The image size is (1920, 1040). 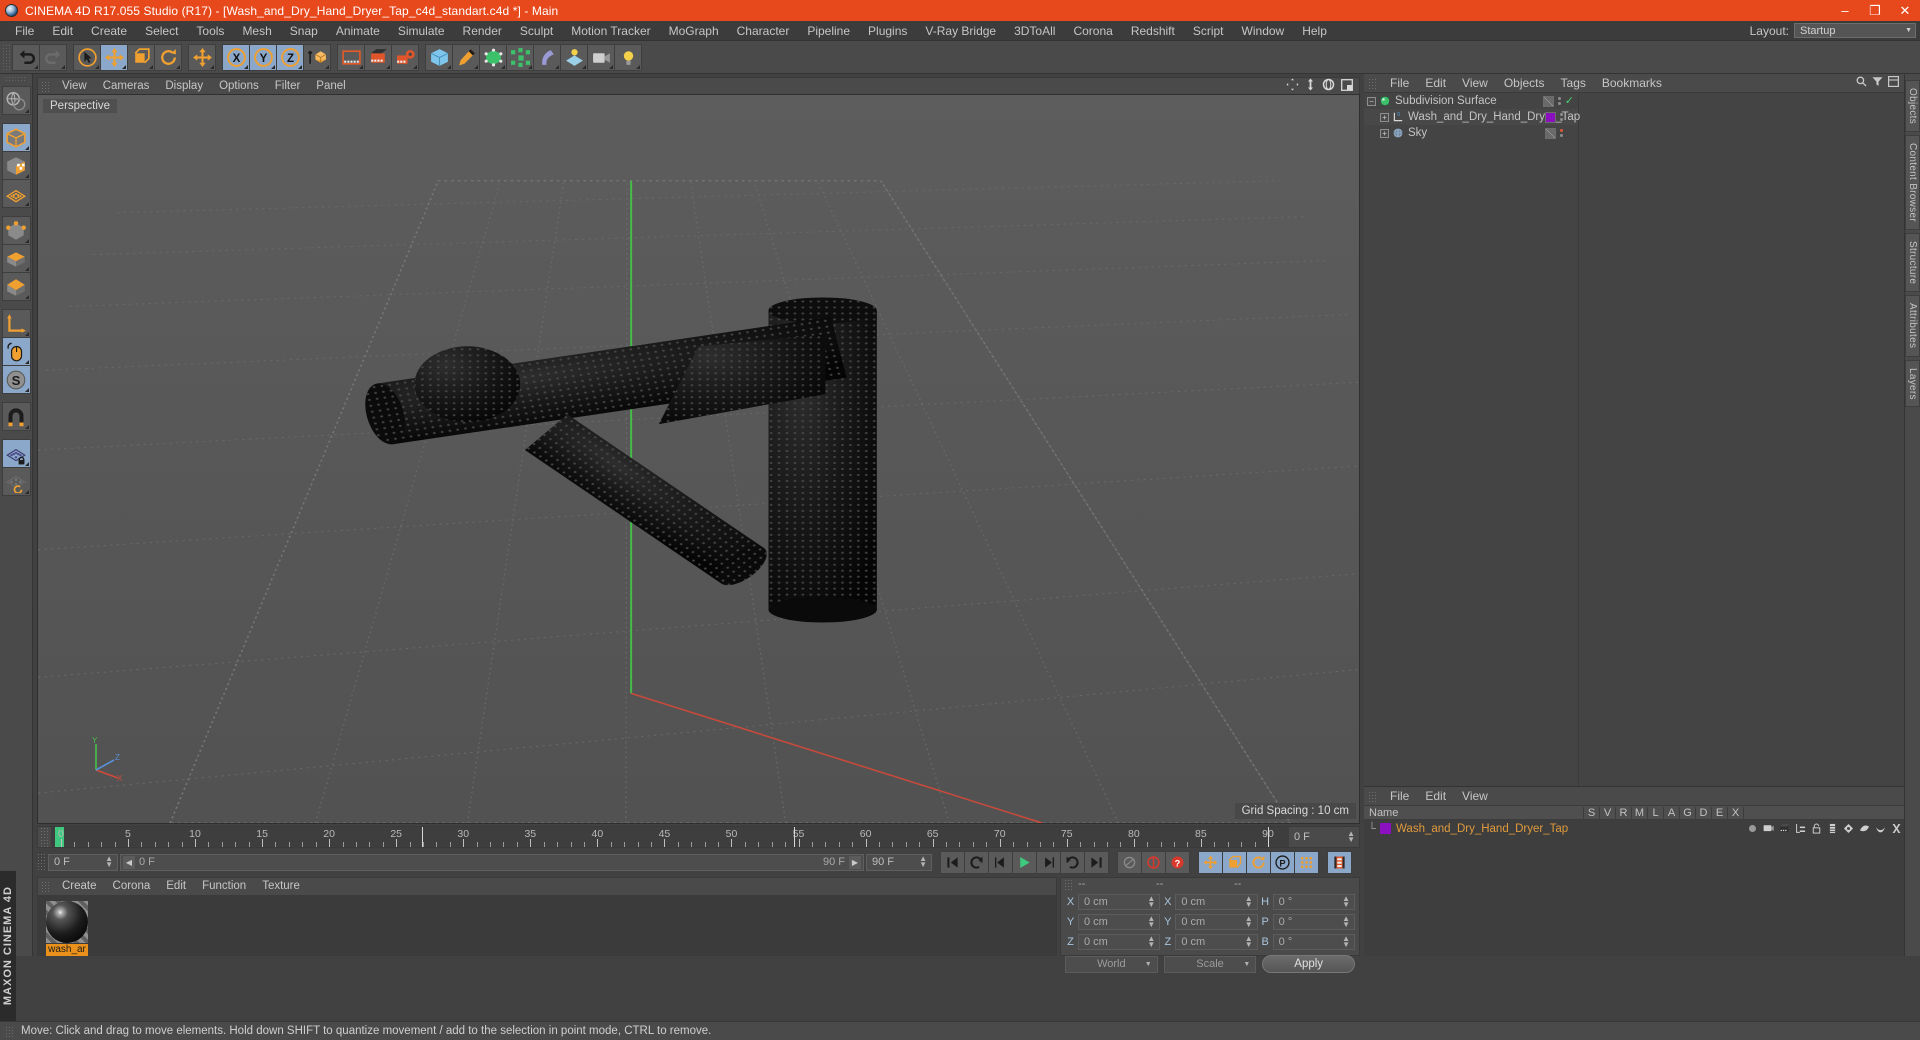 I want to click on om-menu-edit: Edit, so click(x=1435, y=83).